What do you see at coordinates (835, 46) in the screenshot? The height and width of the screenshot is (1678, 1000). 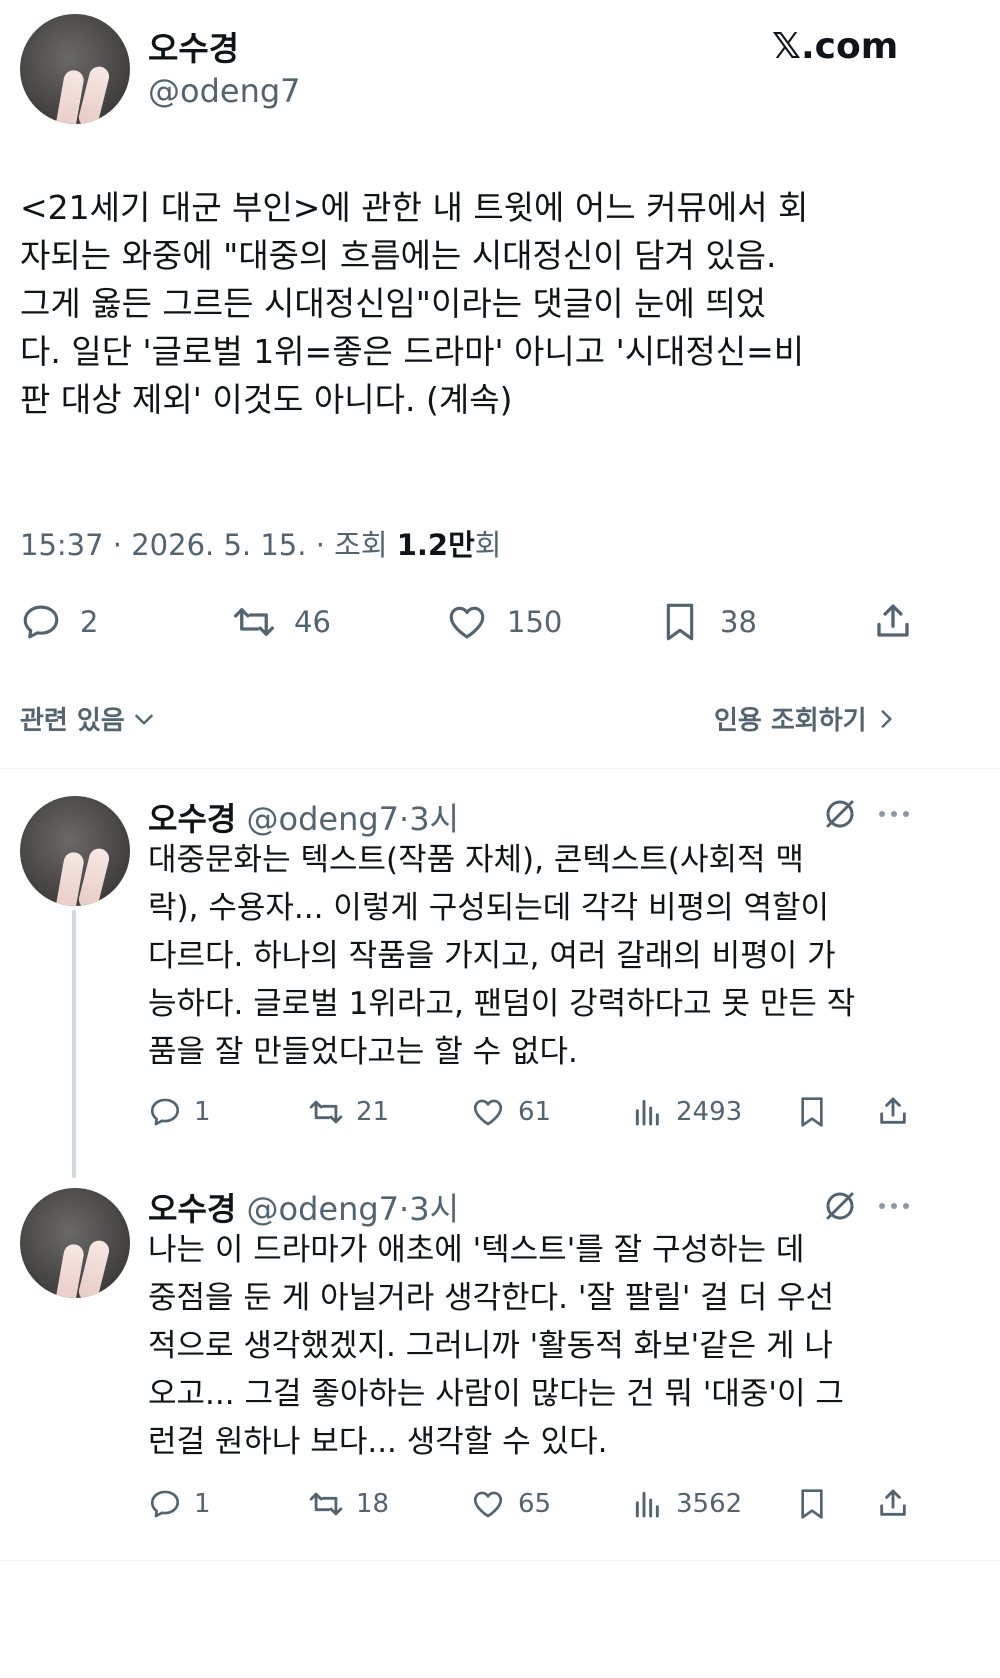 I see `x-logo: 𝕏.com` at bounding box center [835, 46].